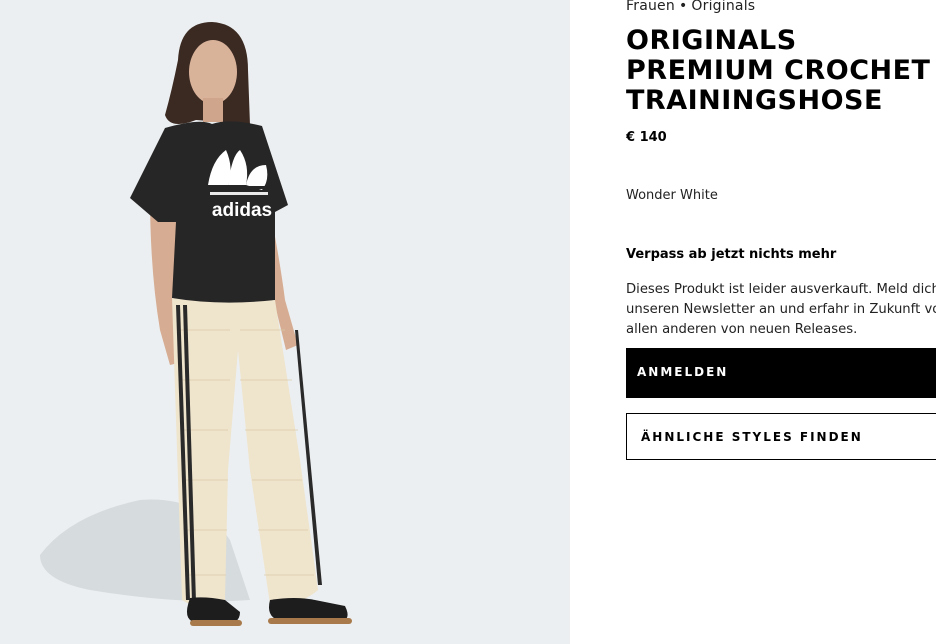 The width and height of the screenshot is (936, 644). I want to click on find-similar-styles-label: ÄHNLICHE STYLES FINDEN, so click(752, 436).